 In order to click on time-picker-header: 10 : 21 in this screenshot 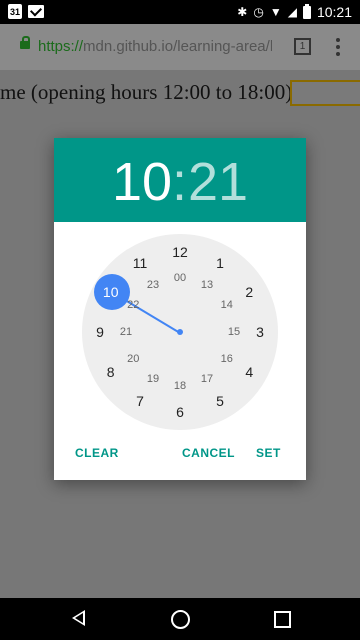, I will do `click(180, 180)`.